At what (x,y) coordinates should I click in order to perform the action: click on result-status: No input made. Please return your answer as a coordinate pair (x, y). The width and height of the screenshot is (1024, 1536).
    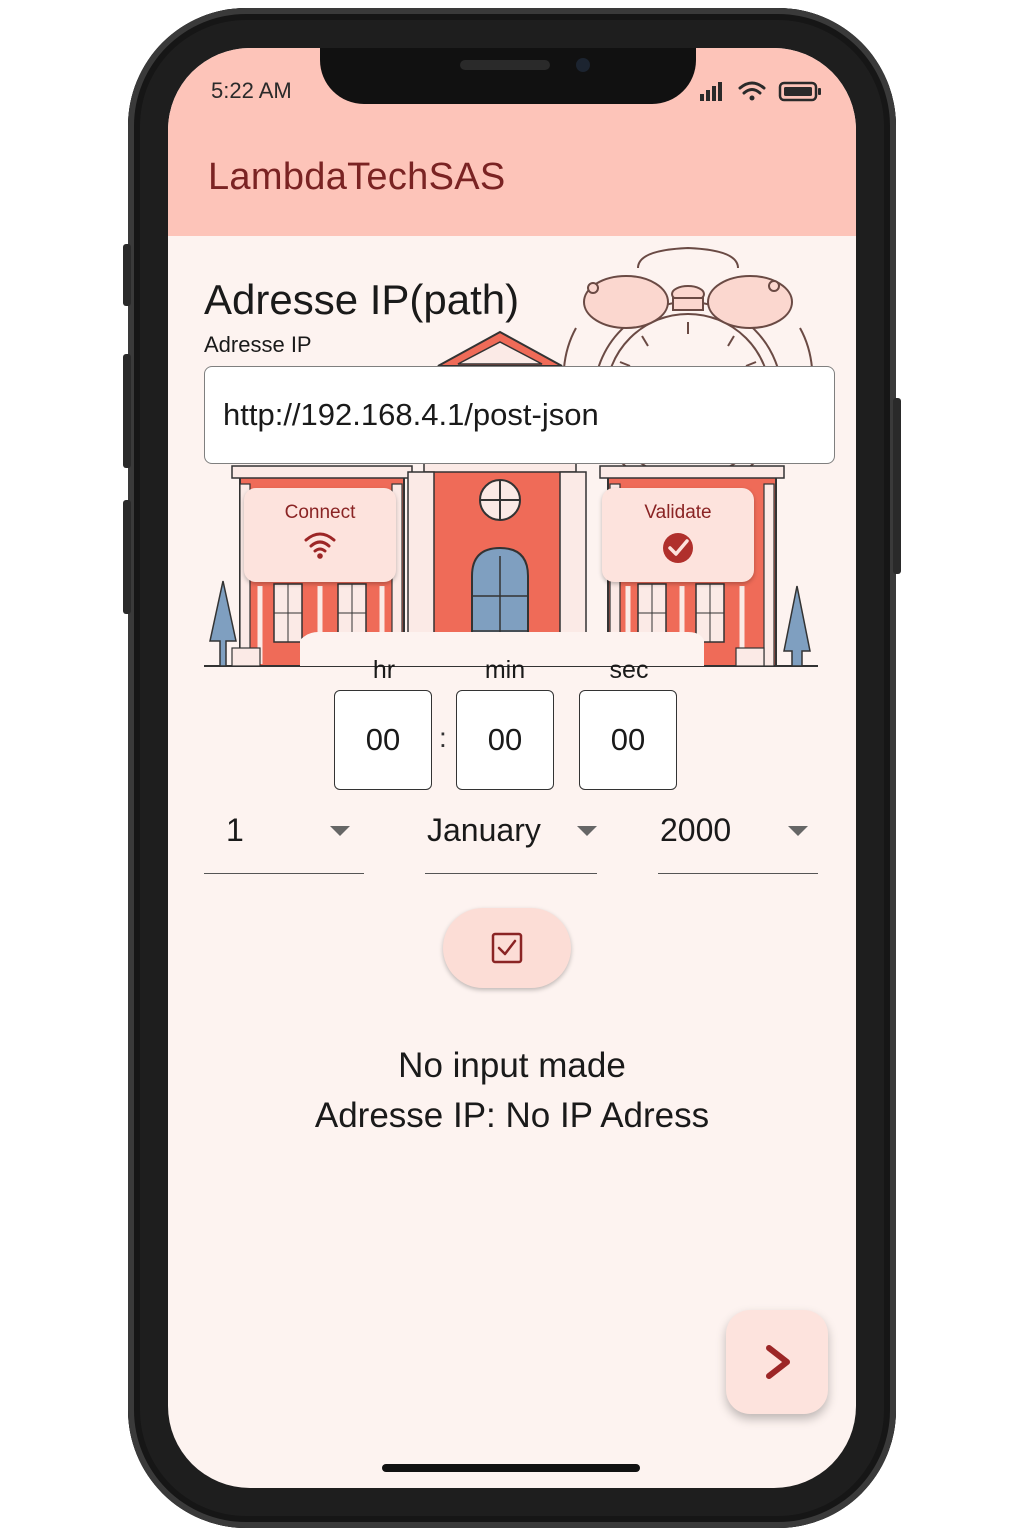
    Looking at the image, I should click on (512, 1065).